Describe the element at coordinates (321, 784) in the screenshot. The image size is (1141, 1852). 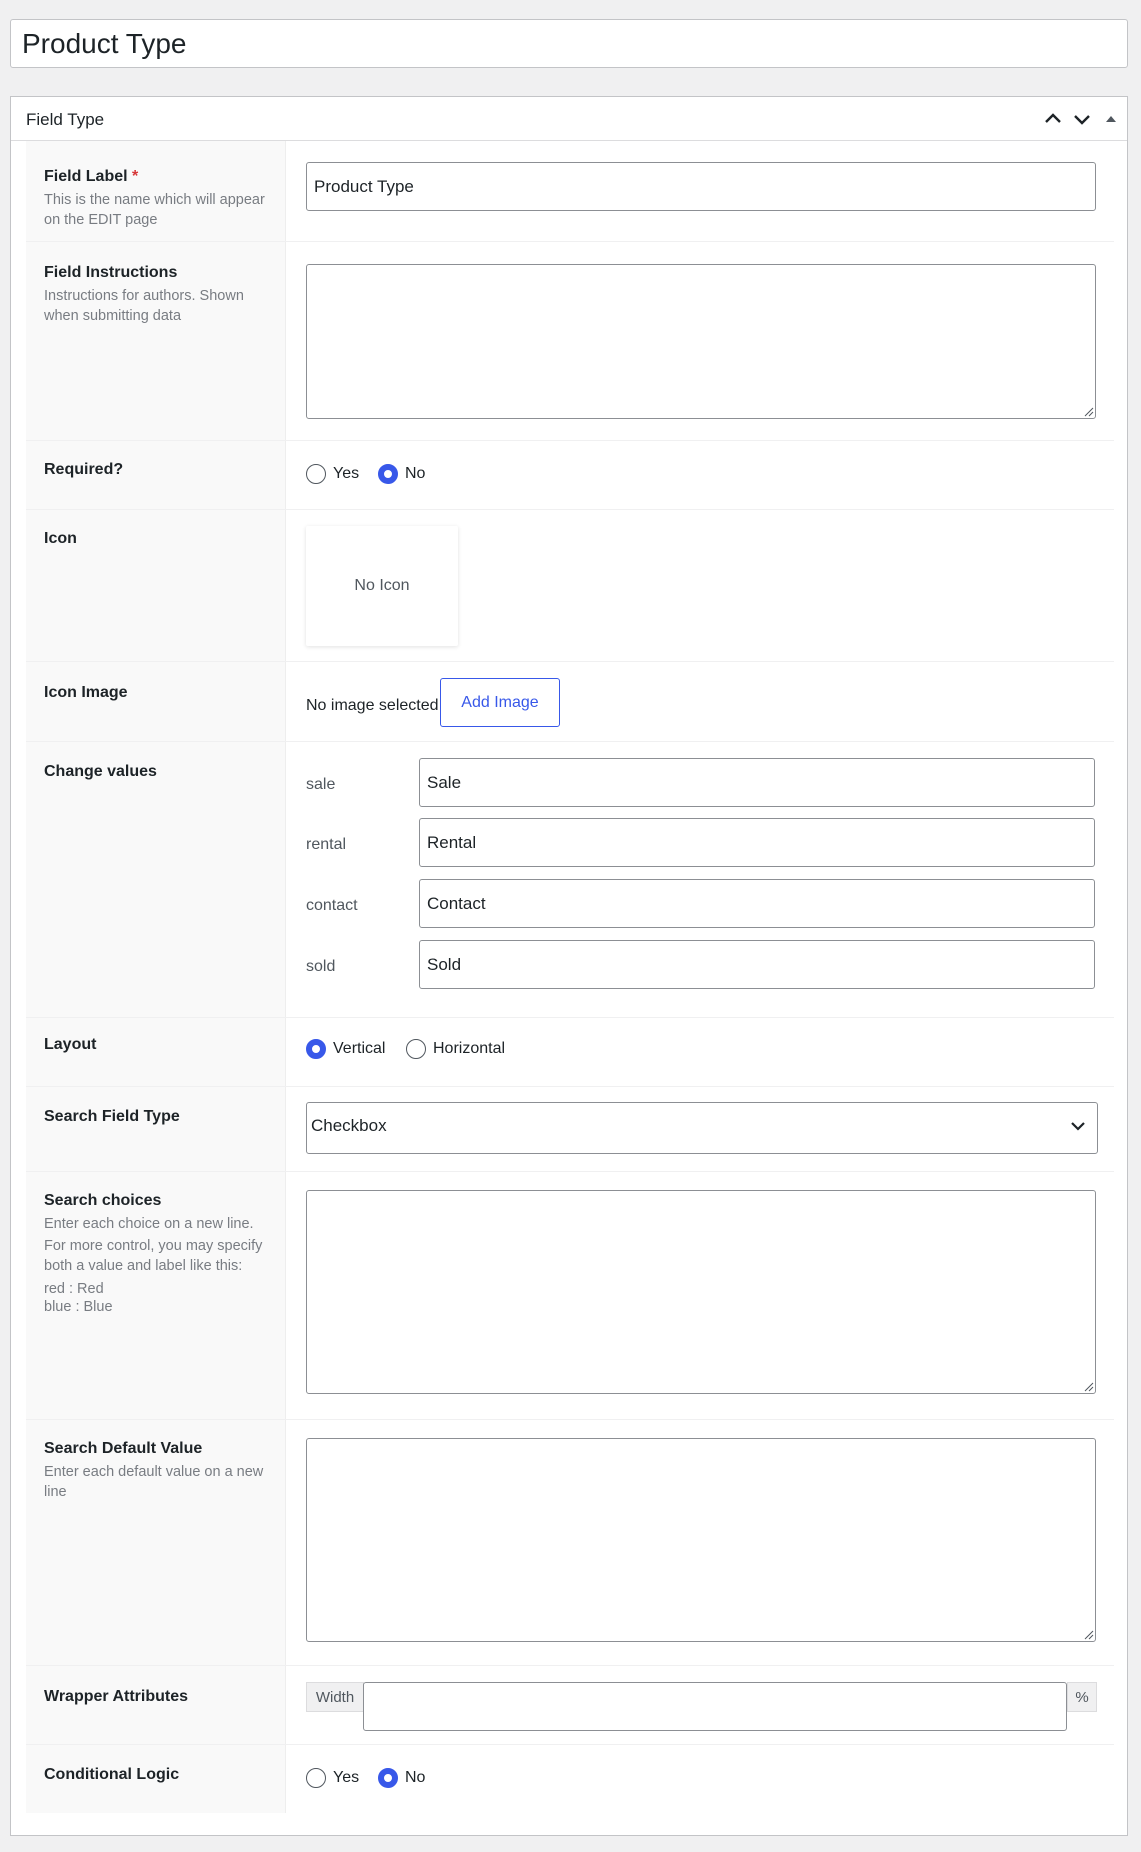
I see `change-key-sale: sale` at that location.